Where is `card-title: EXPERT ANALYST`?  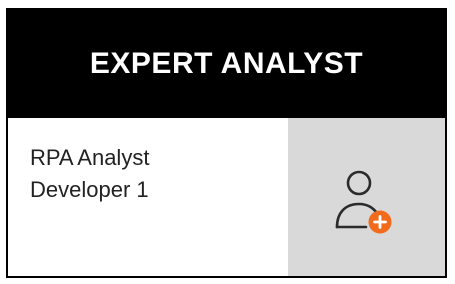
card-title: EXPERT ANALYST is located at coordinates (226, 63).